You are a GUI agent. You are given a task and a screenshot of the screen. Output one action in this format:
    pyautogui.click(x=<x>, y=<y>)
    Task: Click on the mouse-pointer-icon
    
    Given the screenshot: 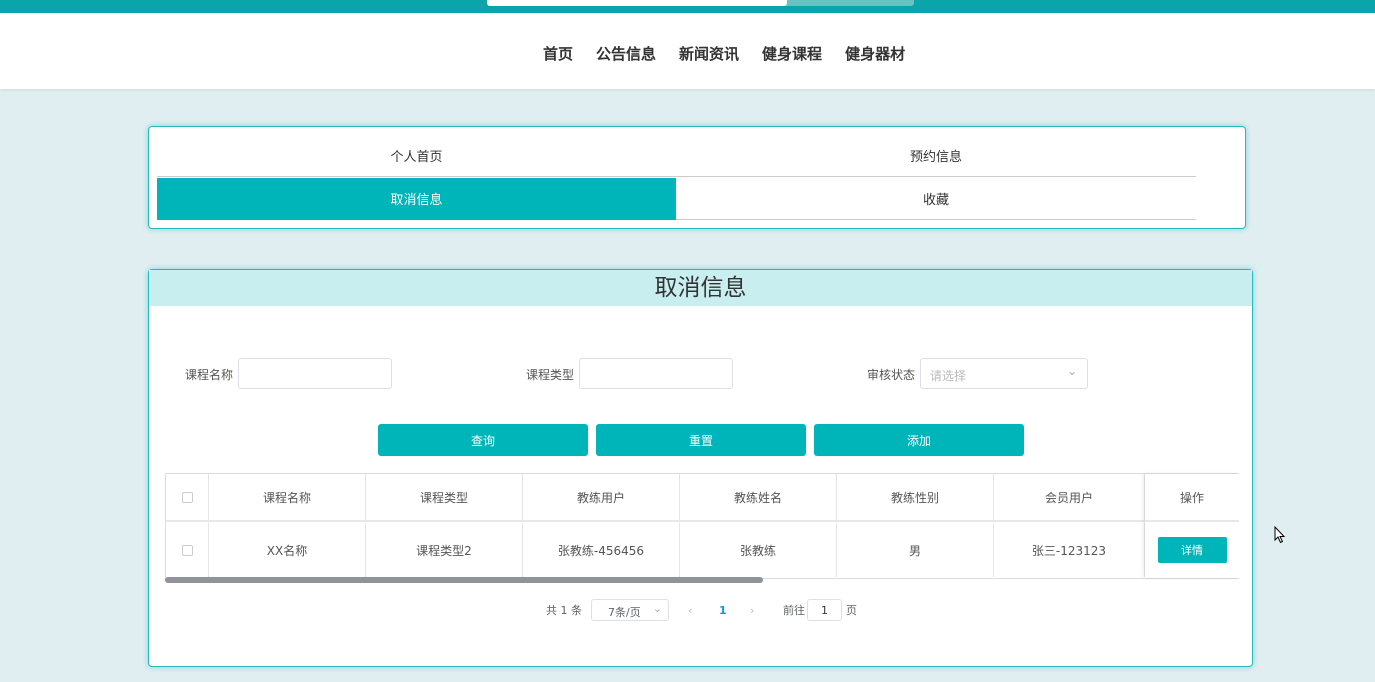 What is the action you would take?
    pyautogui.click(x=1280, y=535)
    